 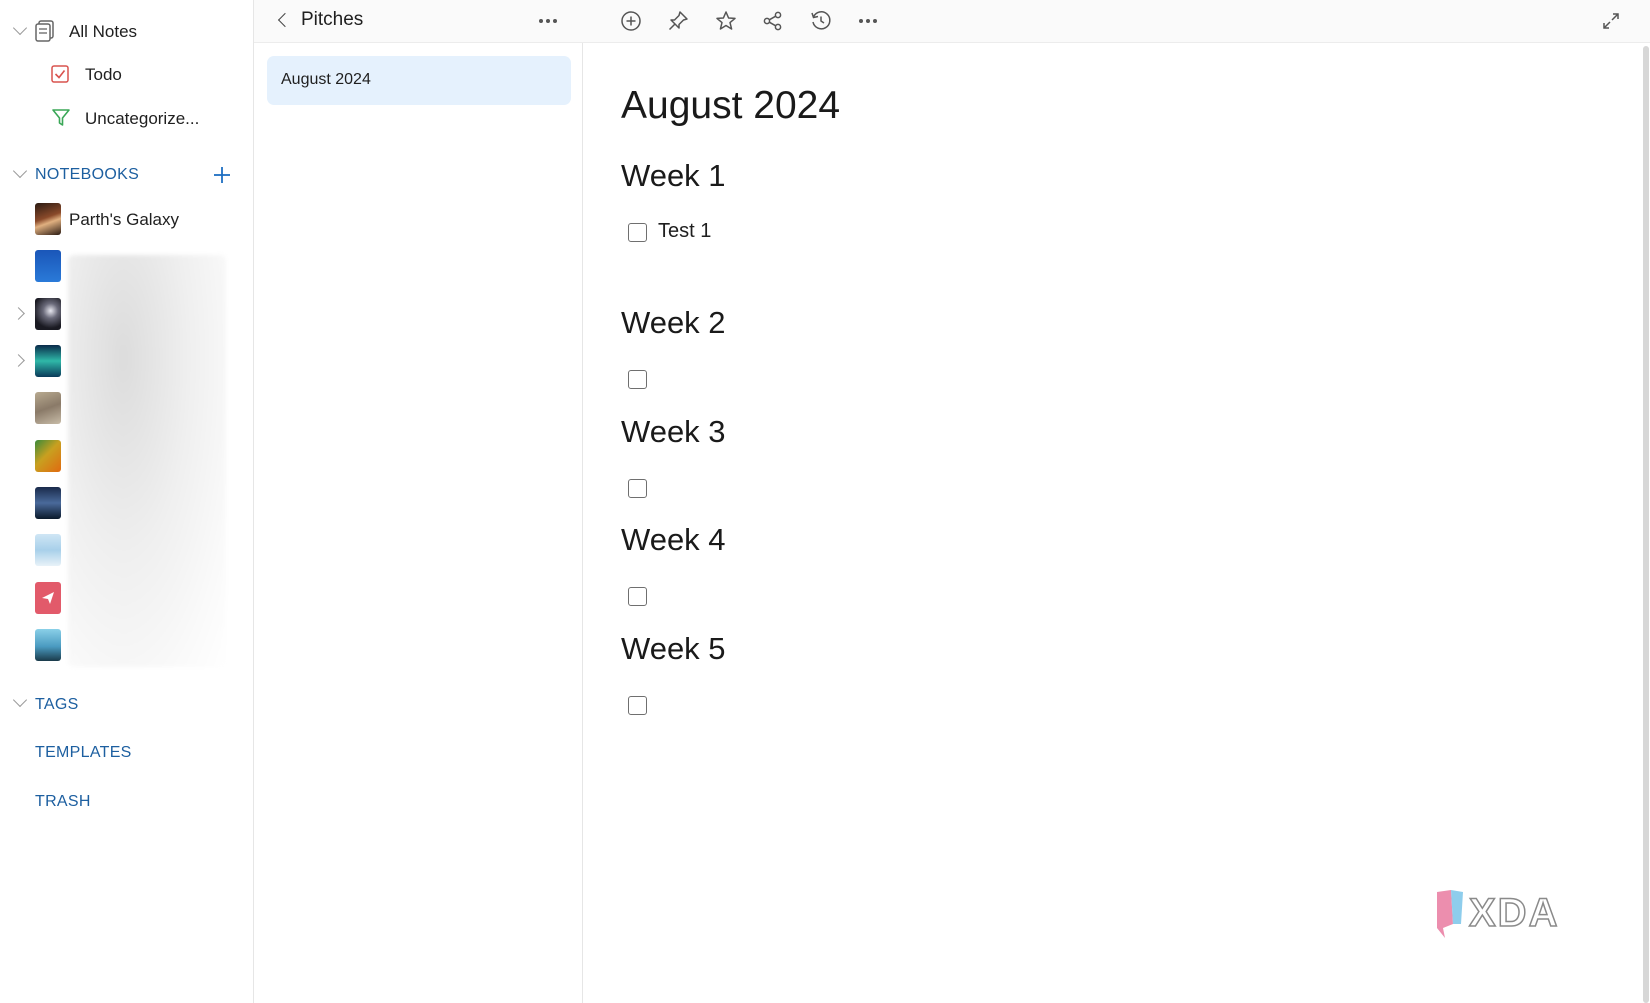 What do you see at coordinates (63, 802) in the screenshot?
I see `trash-link: TRASH` at bounding box center [63, 802].